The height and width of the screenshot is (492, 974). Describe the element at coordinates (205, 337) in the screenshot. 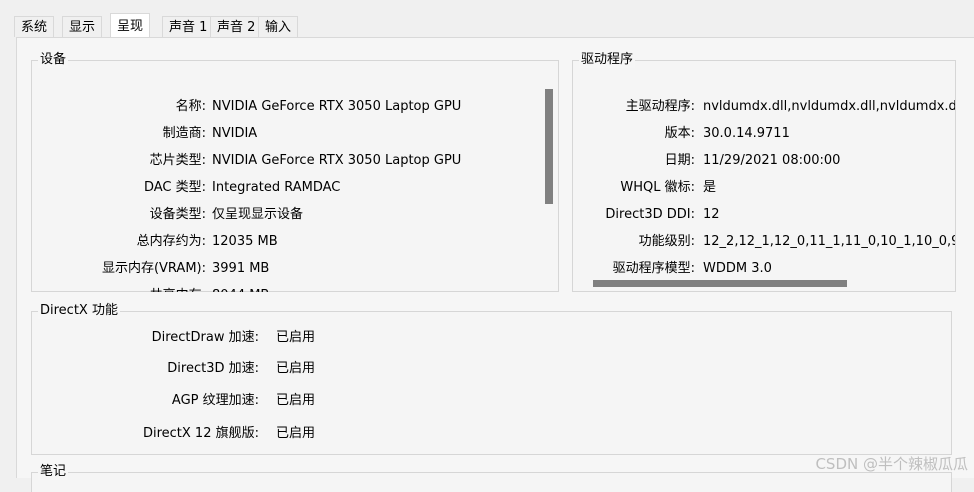

I see `directdraw-label: DirectDraw 加速:` at that location.